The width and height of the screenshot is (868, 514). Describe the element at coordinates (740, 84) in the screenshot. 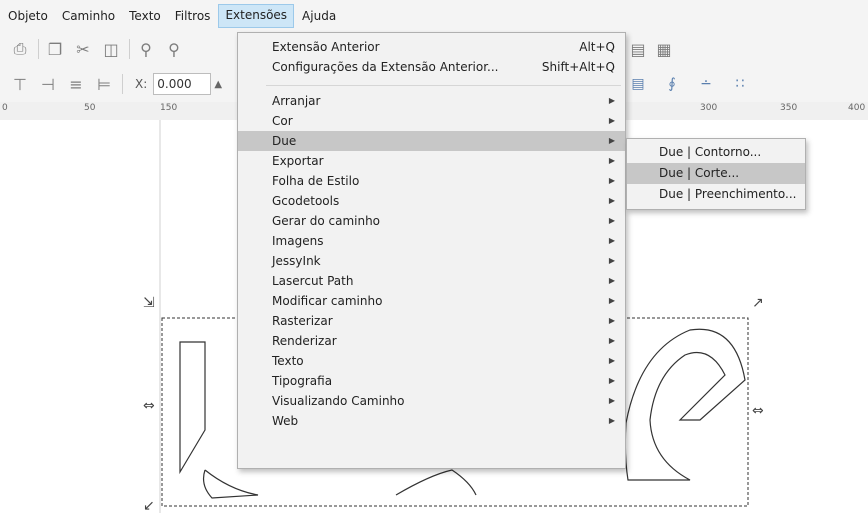

I see `snap-center-icon: ∷` at that location.